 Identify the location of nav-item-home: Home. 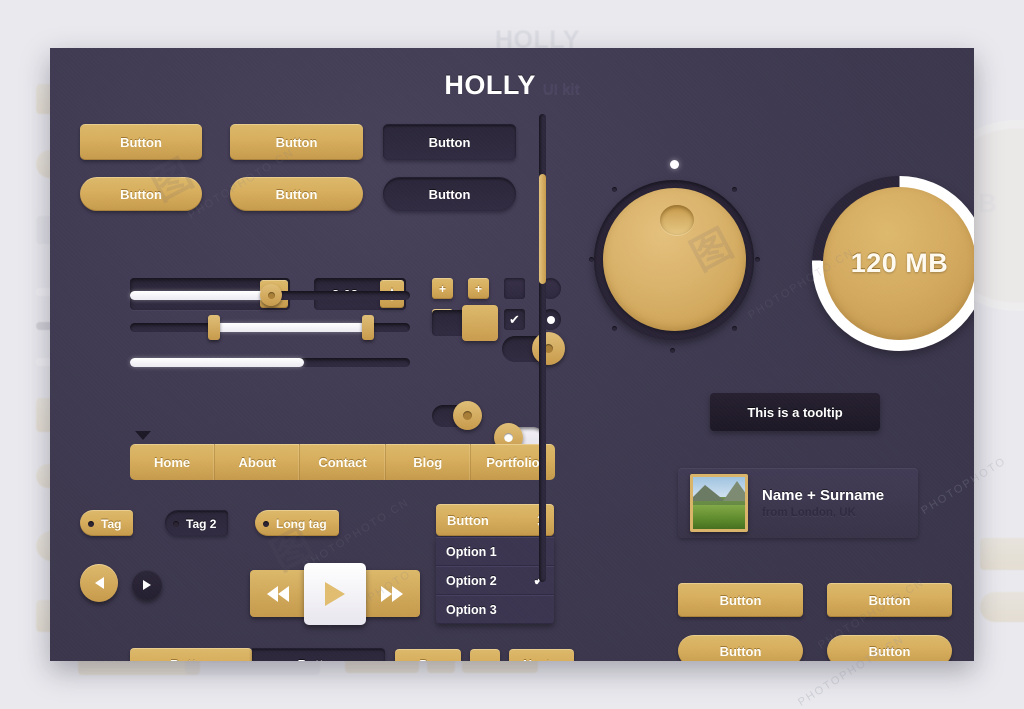
(173, 462).